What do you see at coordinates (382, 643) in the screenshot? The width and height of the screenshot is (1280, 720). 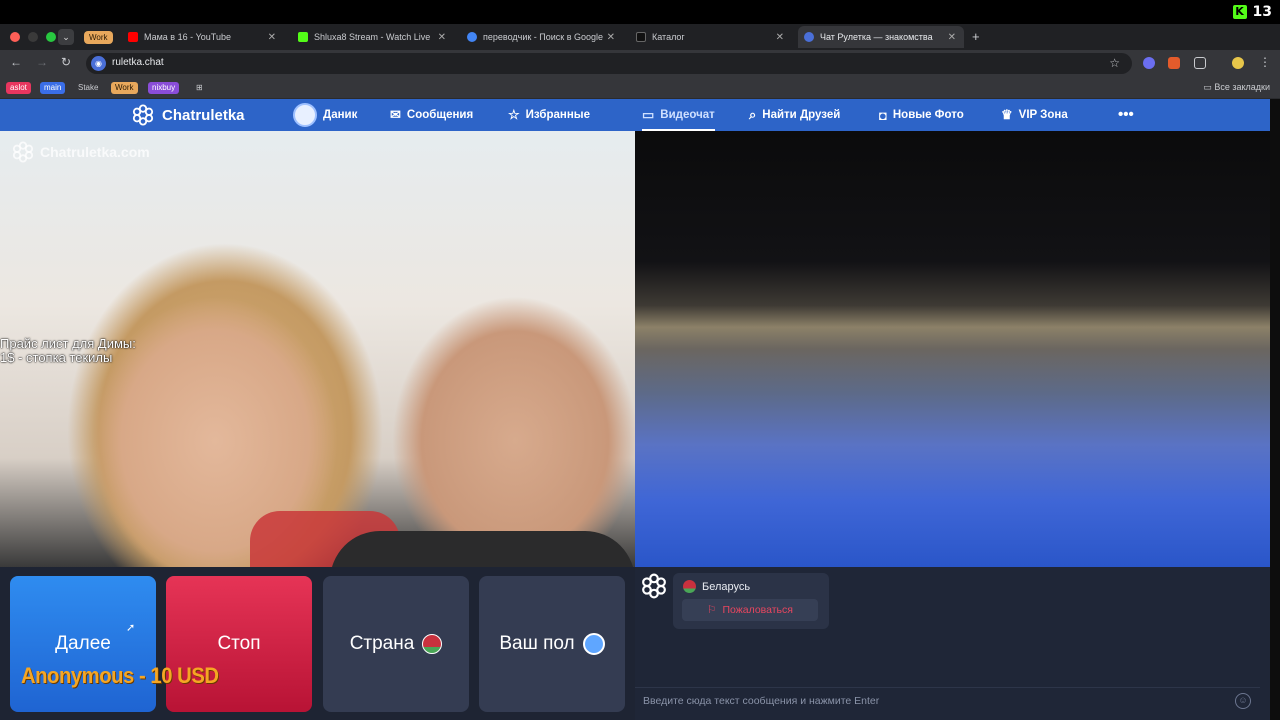 I see `country-button-label: Страна` at bounding box center [382, 643].